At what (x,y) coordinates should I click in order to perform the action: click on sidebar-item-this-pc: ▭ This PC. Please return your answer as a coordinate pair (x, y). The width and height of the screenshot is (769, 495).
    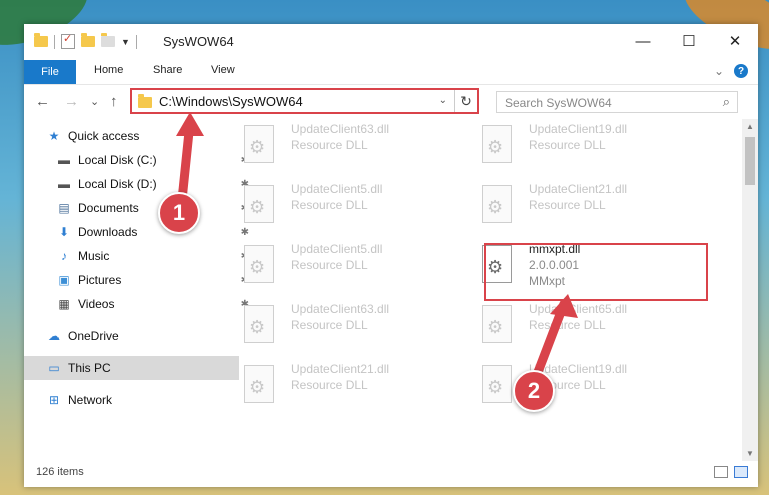
    Looking at the image, I should click on (131, 368).